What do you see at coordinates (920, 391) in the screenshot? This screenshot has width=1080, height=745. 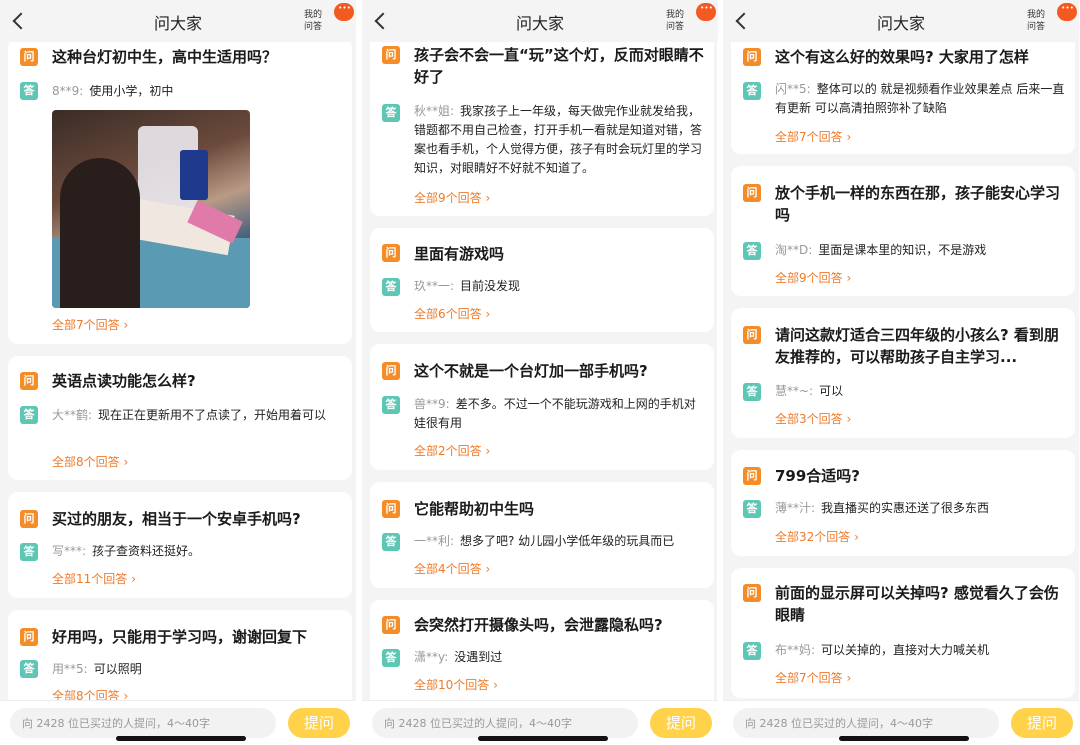 I see `answer-line: 慧**~: 可以` at bounding box center [920, 391].